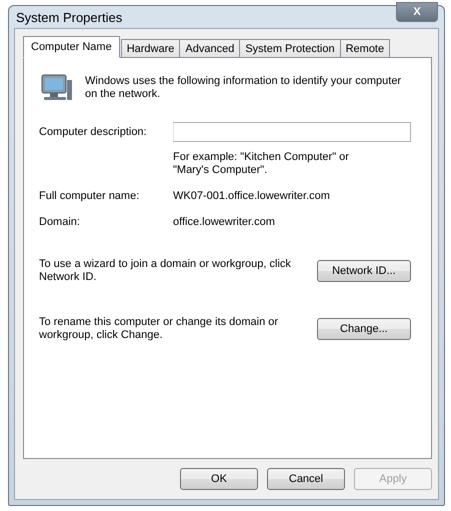 Image resolution: width=451 pixels, height=511 pixels. What do you see at coordinates (306, 479) in the screenshot?
I see `cancel-button: Cancel` at bounding box center [306, 479].